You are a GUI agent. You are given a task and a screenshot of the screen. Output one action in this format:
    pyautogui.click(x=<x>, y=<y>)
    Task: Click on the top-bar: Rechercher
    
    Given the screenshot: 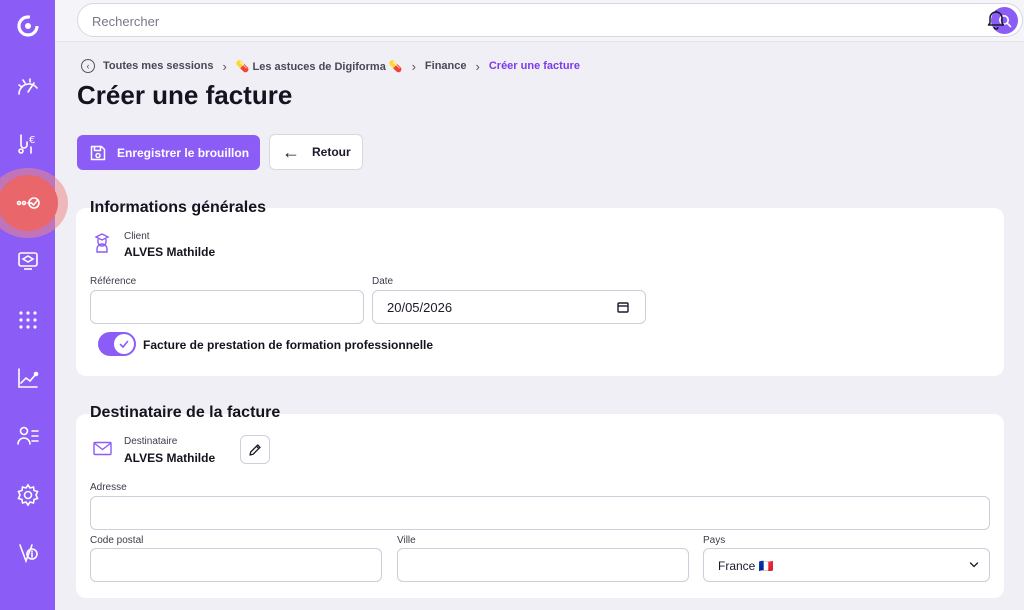 What is the action you would take?
    pyautogui.click(x=539, y=21)
    